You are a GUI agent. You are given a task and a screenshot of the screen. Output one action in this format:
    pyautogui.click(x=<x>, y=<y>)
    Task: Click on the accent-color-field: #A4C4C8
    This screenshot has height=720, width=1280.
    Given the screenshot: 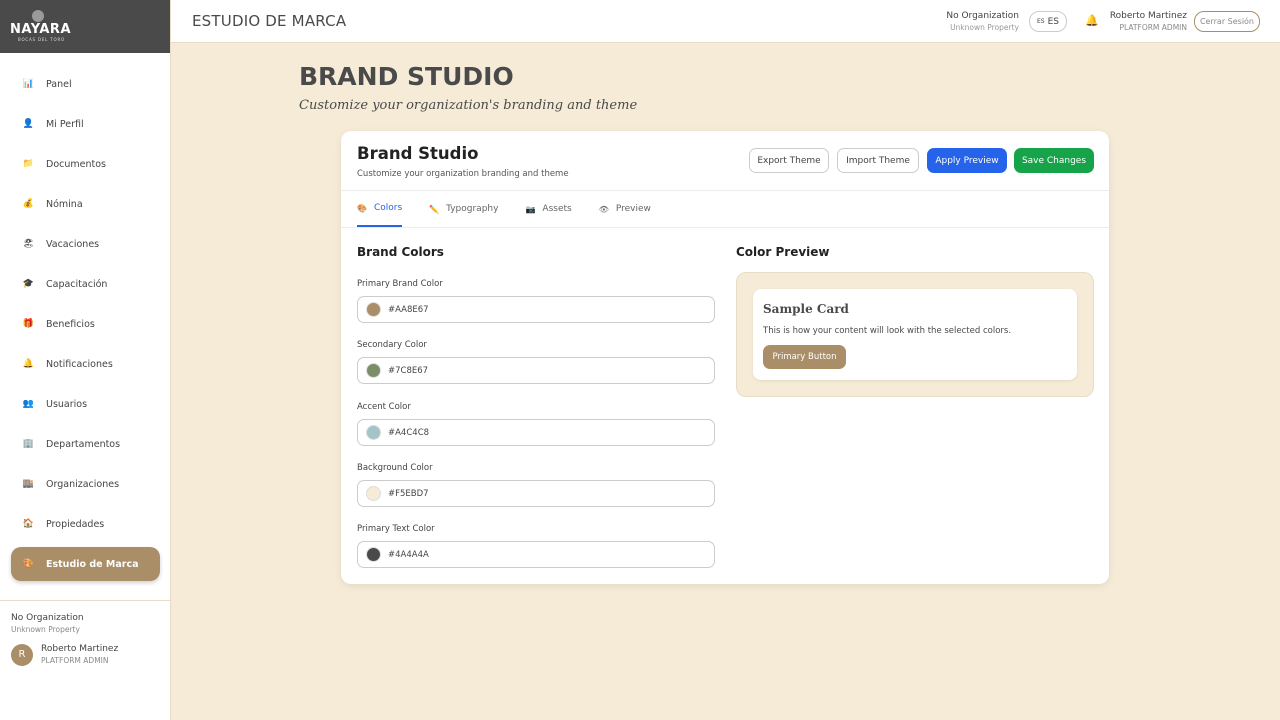 What is the action you would take?
    pyautogui.click(x=536, y=432)
    